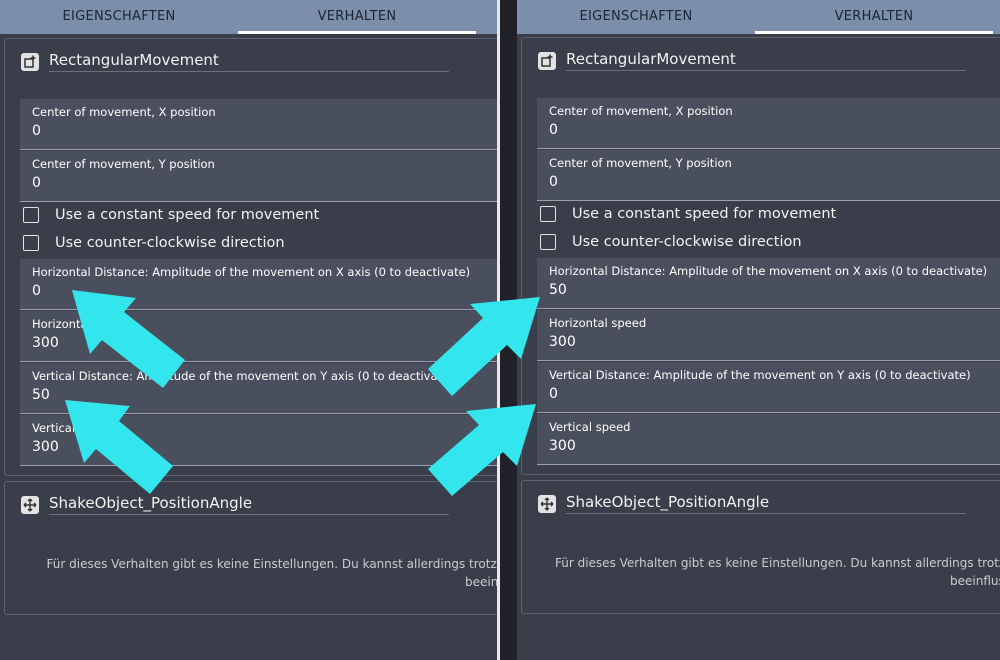 This screenshot has height=660, width=1000. What do you see at coordinates (508, 330) in the screenshot?
I see `background-gap` at bounding box center [508, 330].